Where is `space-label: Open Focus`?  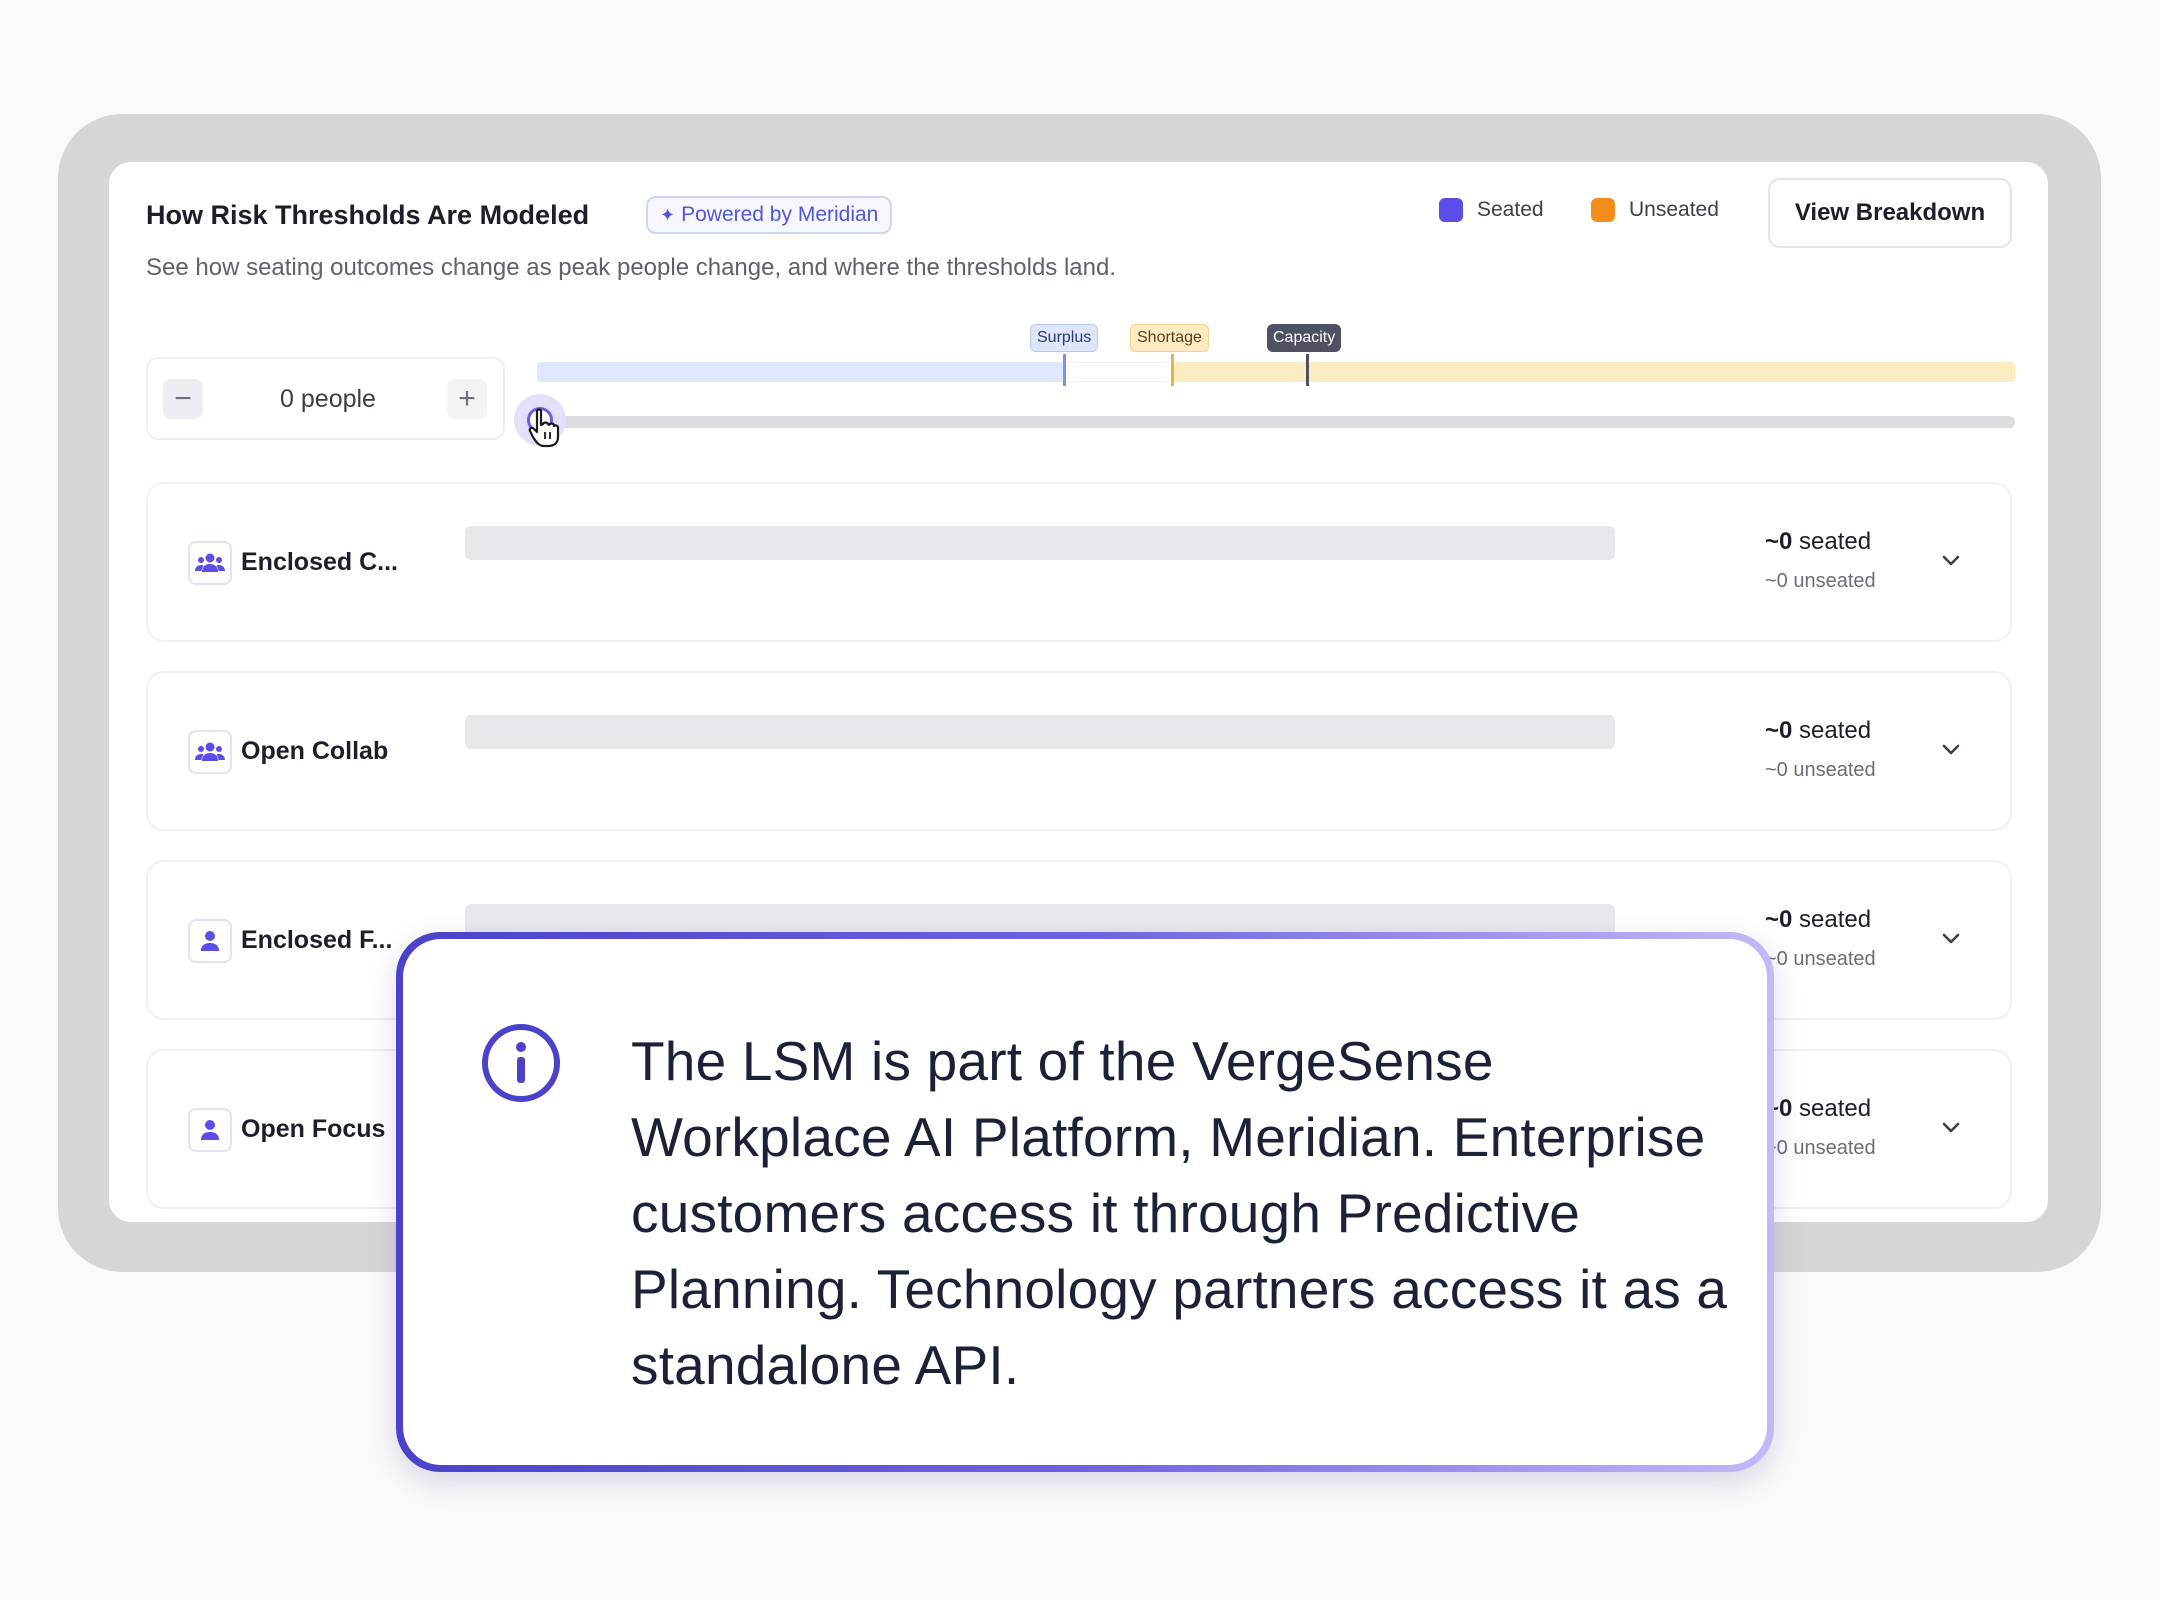 space-label: Open Focus is located at coordinates (313, 1129).